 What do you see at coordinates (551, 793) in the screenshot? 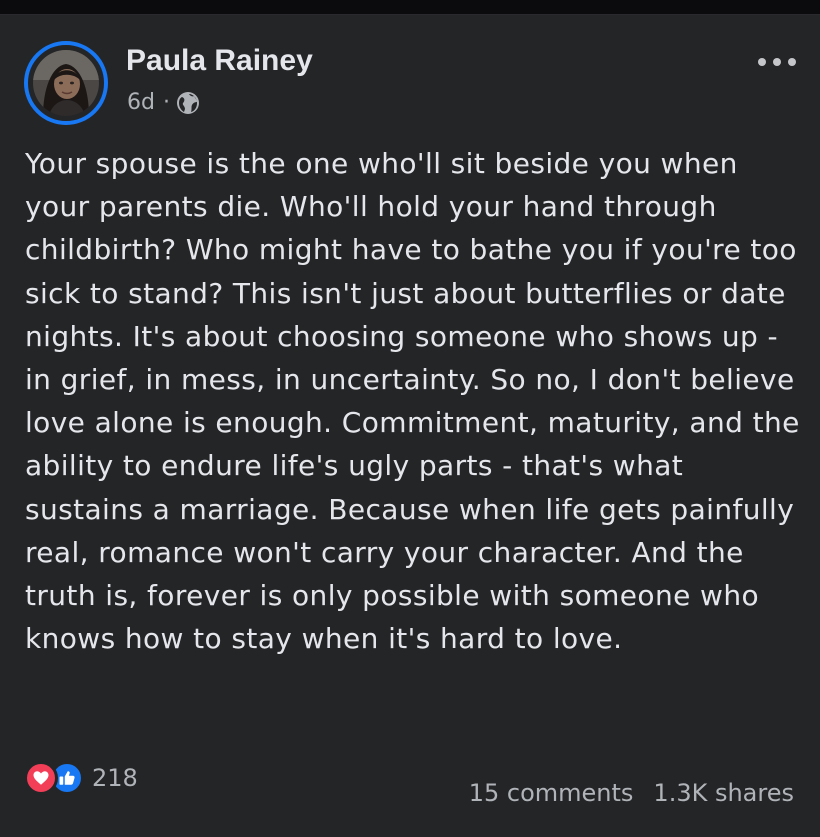
I see `comments-link: 15 comments` at bounding box center [551, 793].